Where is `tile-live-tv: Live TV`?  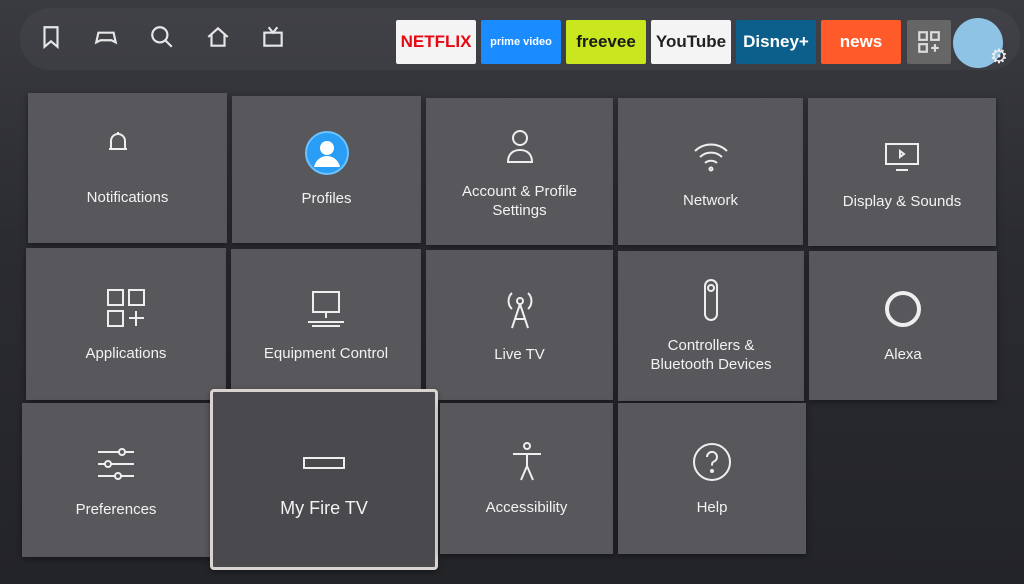
tile-live-tv: Live TV is located at coordinates (519, 325).